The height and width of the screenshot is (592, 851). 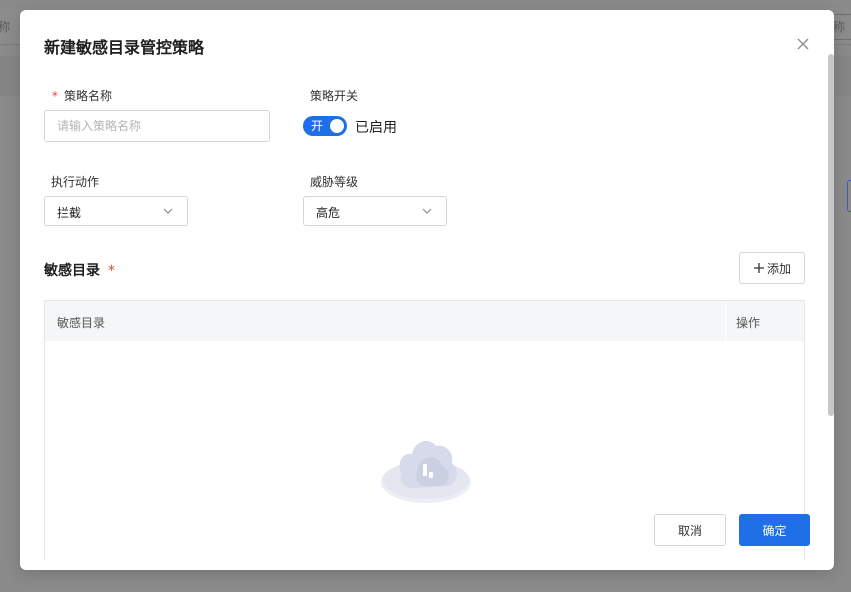 I want to click on add-directory-button: 添加, so click(x=772, y=268).